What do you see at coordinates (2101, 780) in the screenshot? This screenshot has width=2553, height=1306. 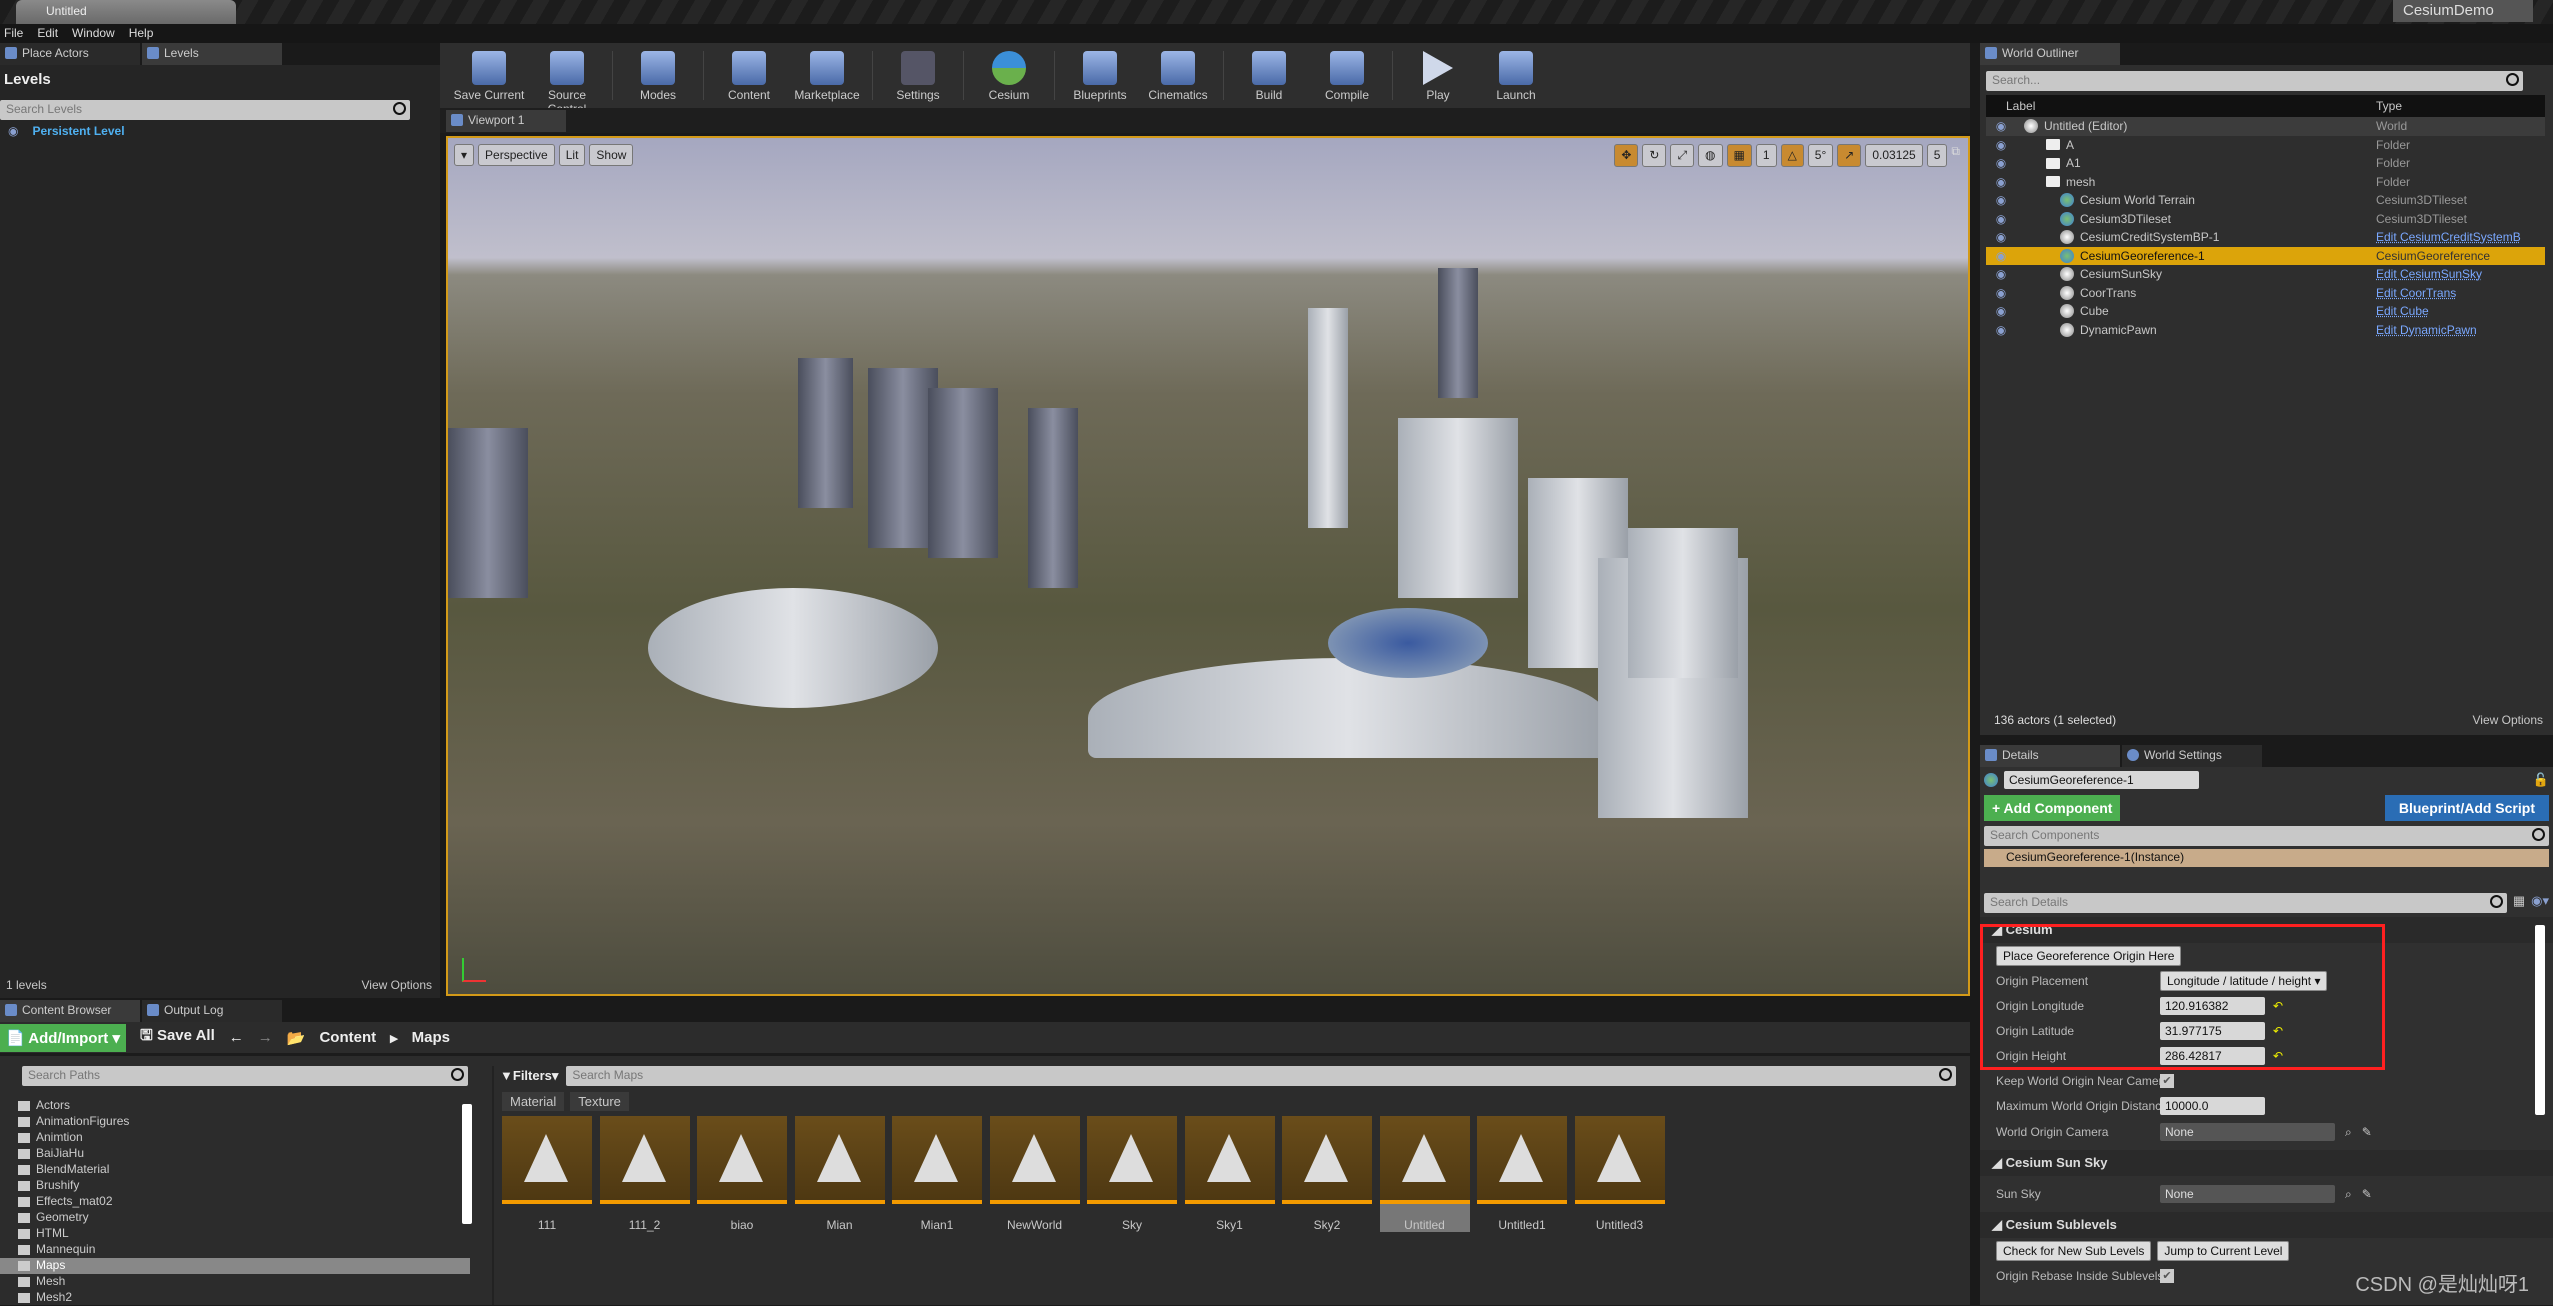 I see `actor-name-field: CesiumGeoreference-1` at bounding box center [2101, 780].